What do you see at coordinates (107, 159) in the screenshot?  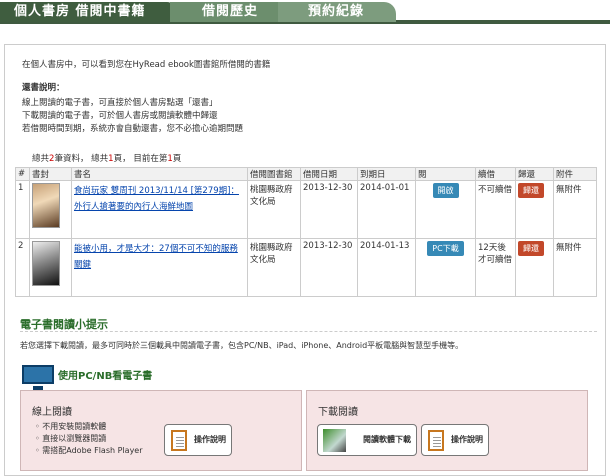 I see `pagination-summary: 總共2筆資料， 總共1頁， 目前在第1頁` at bounding box center [107, 159].